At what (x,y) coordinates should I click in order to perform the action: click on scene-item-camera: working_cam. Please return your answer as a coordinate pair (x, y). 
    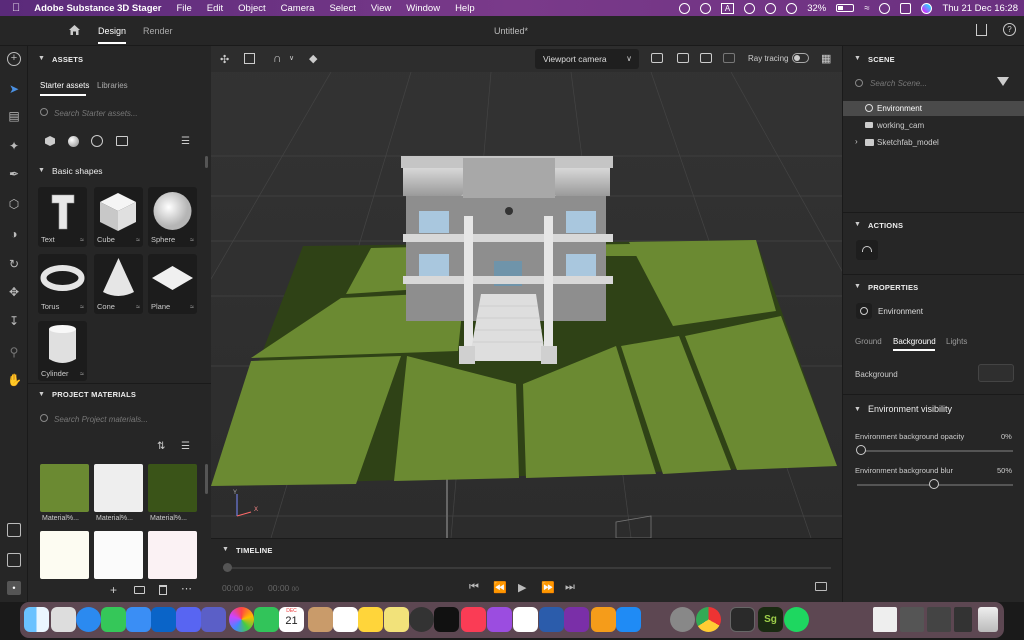
    Looking at the image, I should click on (933, 125).